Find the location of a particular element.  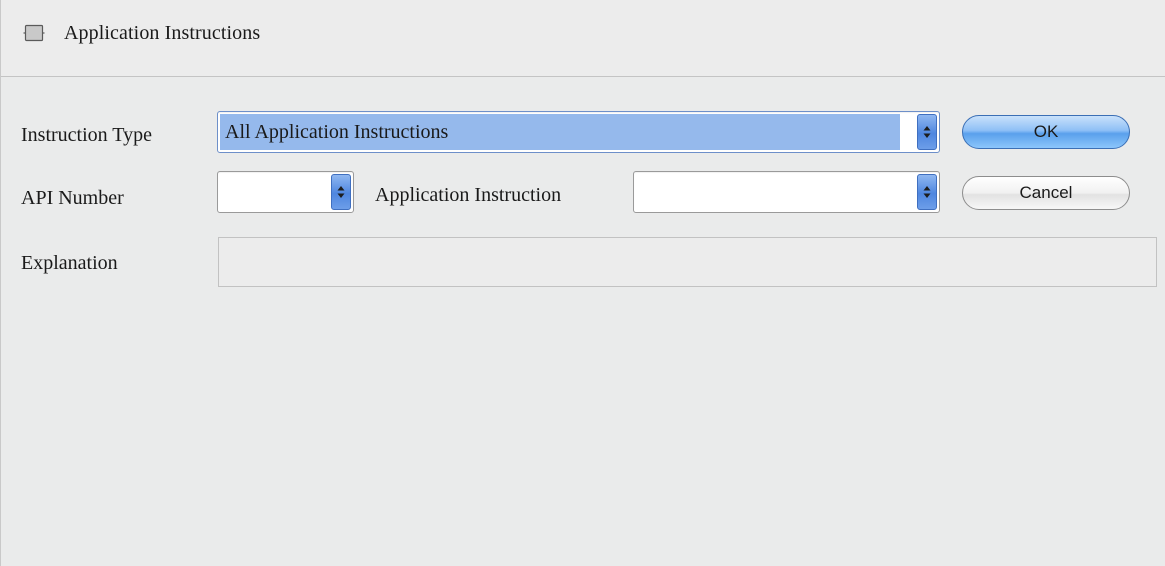

title-bar: Application Instructions is located at coordinates (583, 38).